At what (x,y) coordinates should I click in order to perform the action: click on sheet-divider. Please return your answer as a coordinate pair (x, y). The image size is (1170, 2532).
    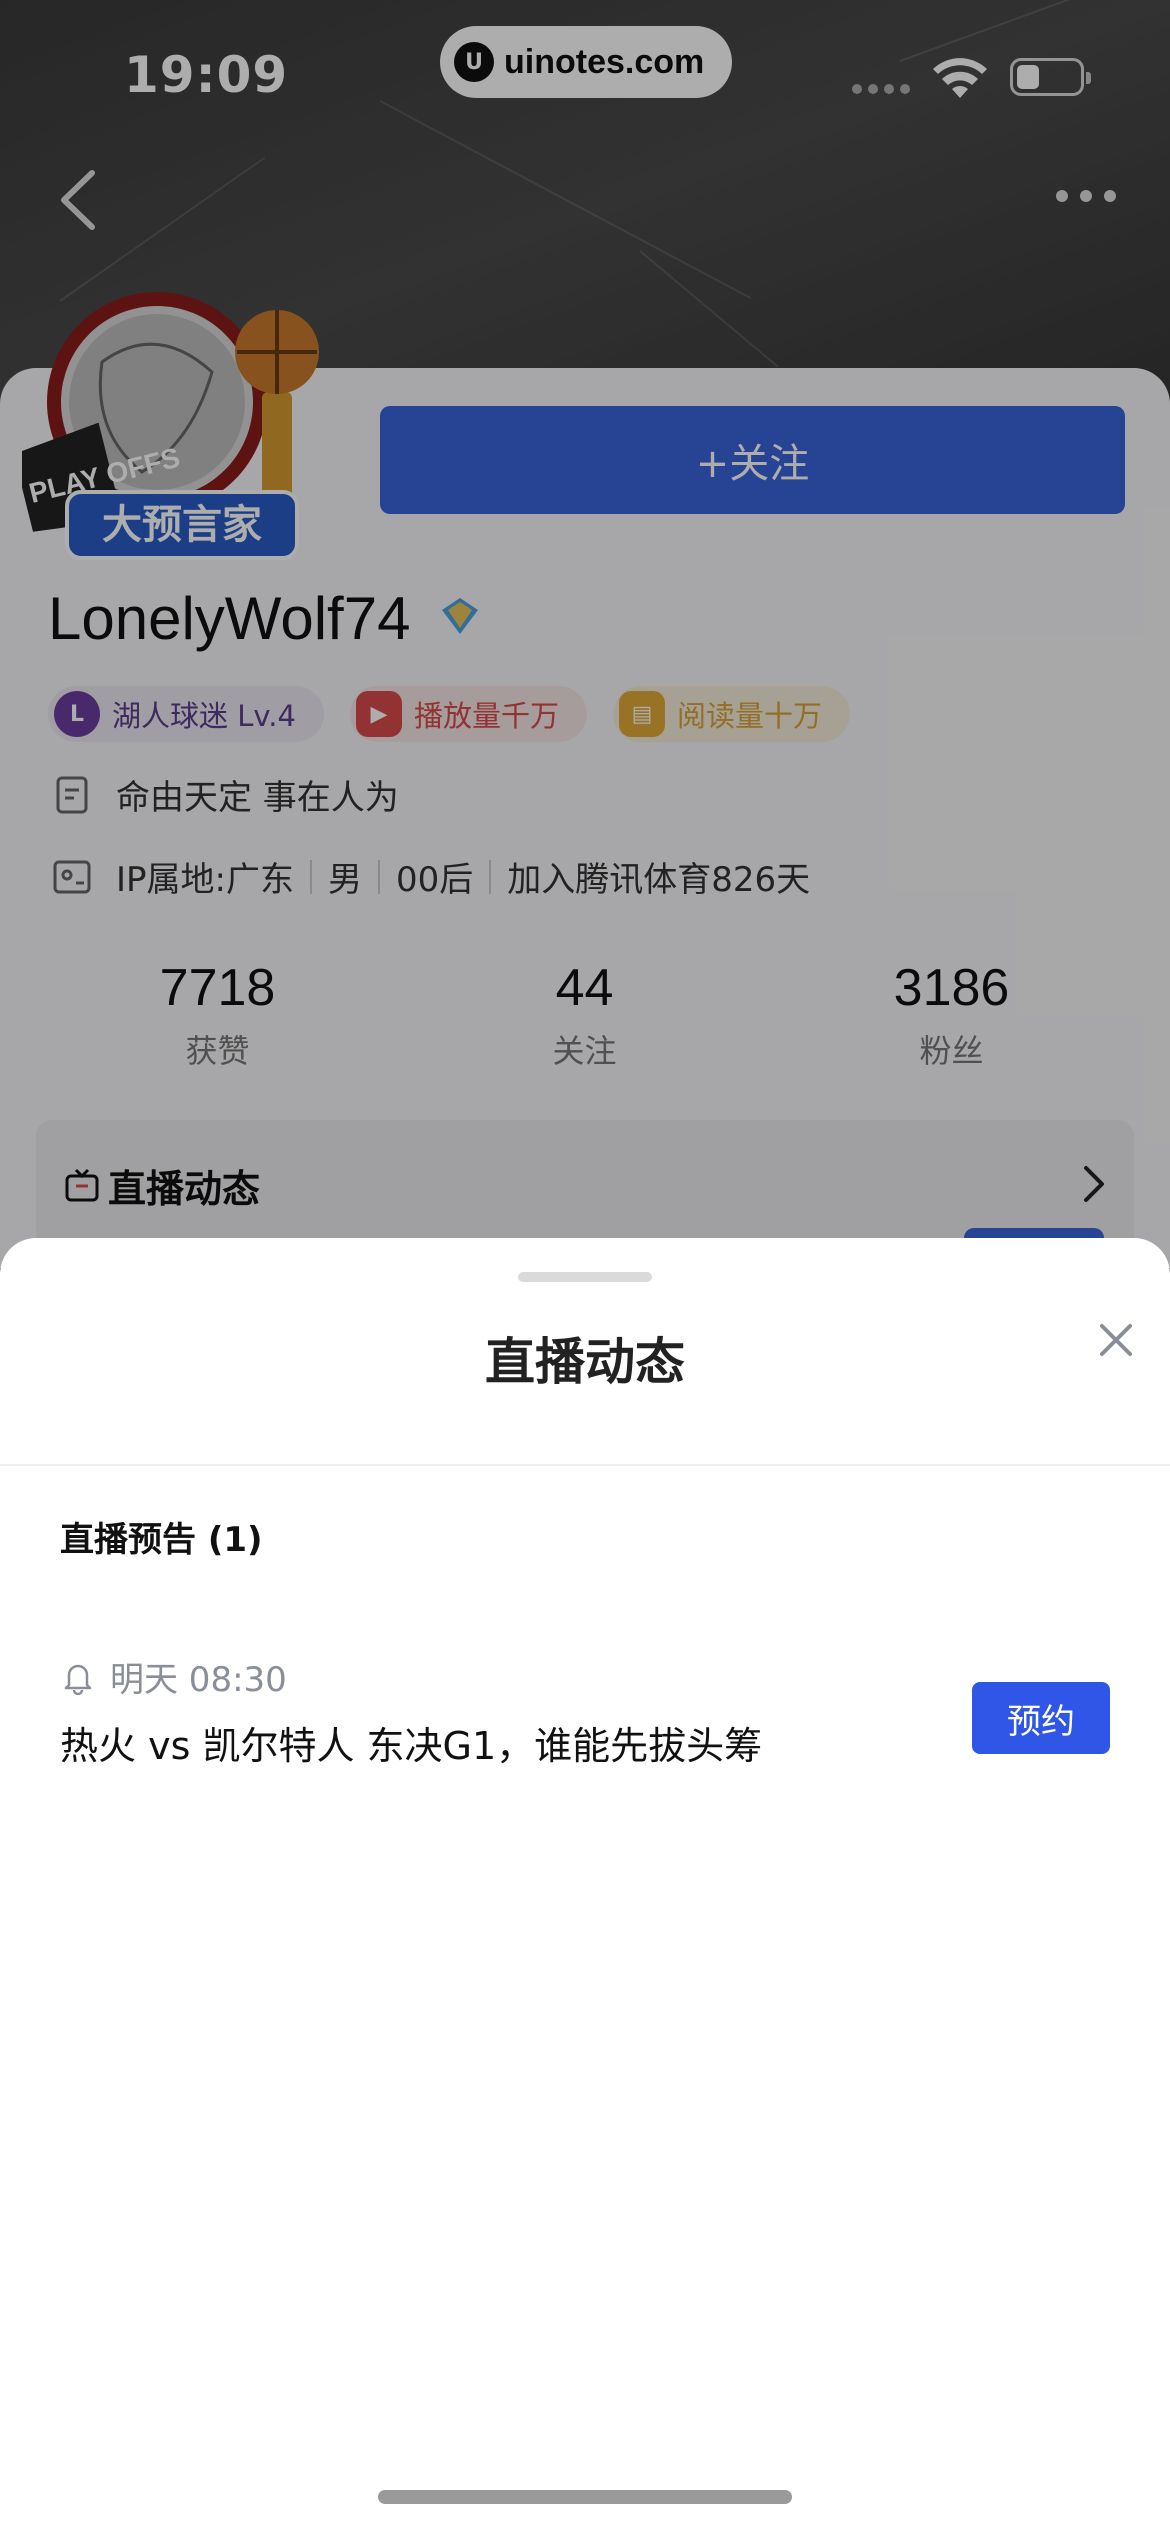
    Looking at the image, I should click on (585, 1465).